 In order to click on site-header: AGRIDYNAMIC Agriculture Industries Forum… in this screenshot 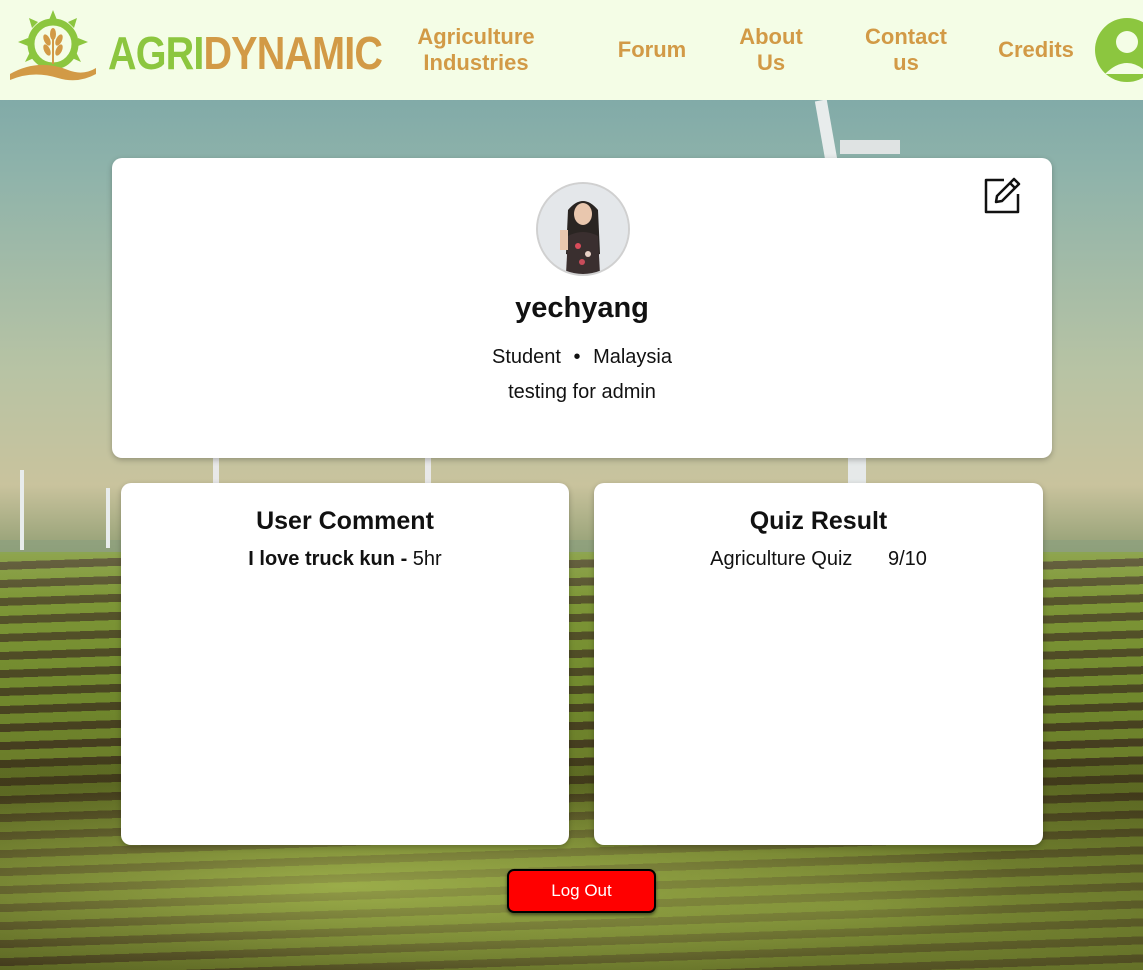, I will do `click(571, 50)`.